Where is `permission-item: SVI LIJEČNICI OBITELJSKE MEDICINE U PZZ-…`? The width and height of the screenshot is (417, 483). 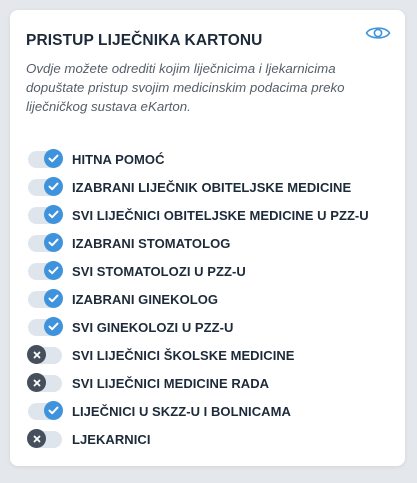 permission-item: SVI LIJEČNICI OBITELJSKE MEDICINE U PZZ-… is located at coordinates (207, 215).